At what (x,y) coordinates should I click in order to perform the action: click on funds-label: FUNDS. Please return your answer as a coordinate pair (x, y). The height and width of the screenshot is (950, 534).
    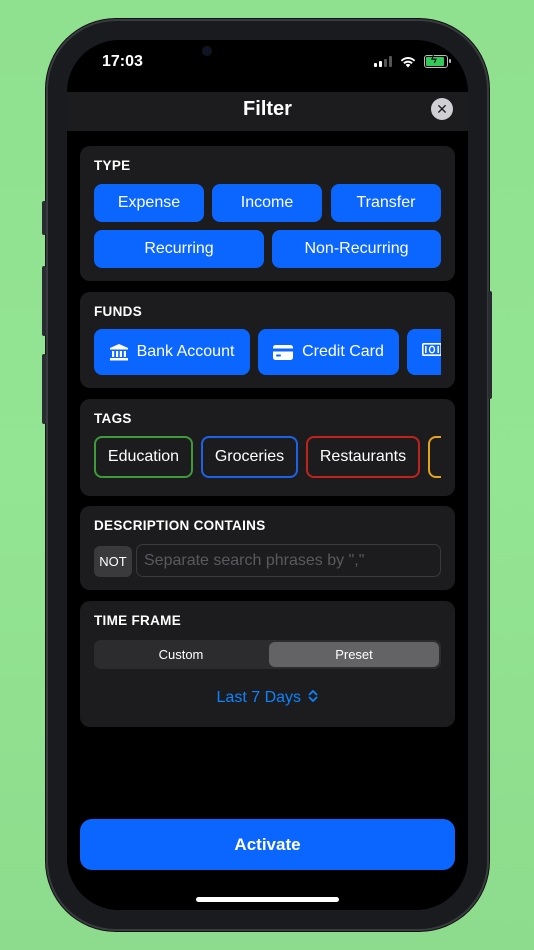
    Looking at the image, I should click on (118, 311).